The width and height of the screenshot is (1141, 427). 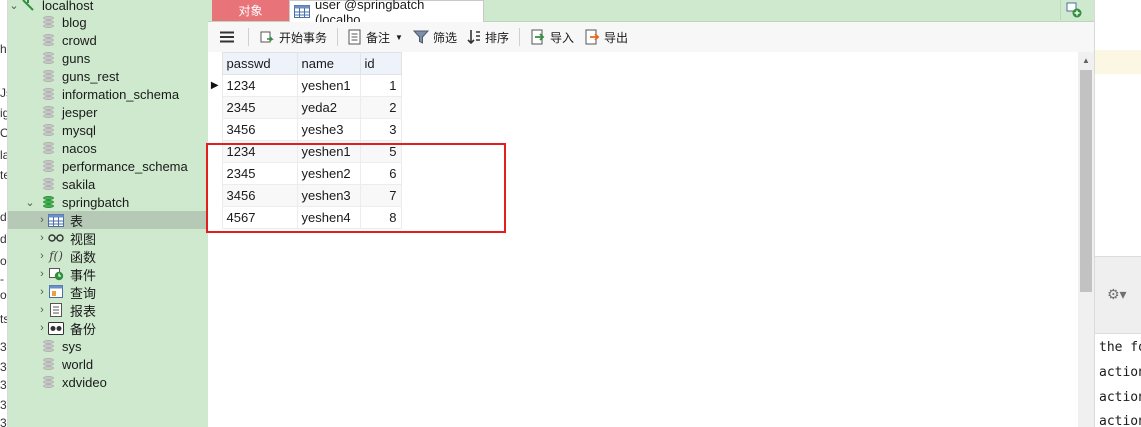 What do you see at coordinates (108, 166) in the screenshot?
I see `tree-item-database: performance_schema` at bounding box center [108, 166].